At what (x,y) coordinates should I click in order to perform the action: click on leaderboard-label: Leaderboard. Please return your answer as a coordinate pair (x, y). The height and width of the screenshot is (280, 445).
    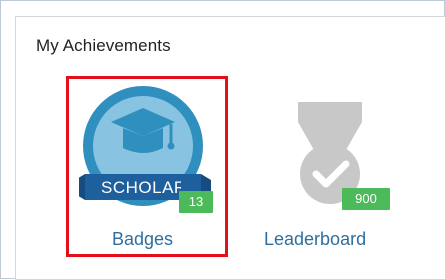
    Looking at the image, I should click on (315, 239).